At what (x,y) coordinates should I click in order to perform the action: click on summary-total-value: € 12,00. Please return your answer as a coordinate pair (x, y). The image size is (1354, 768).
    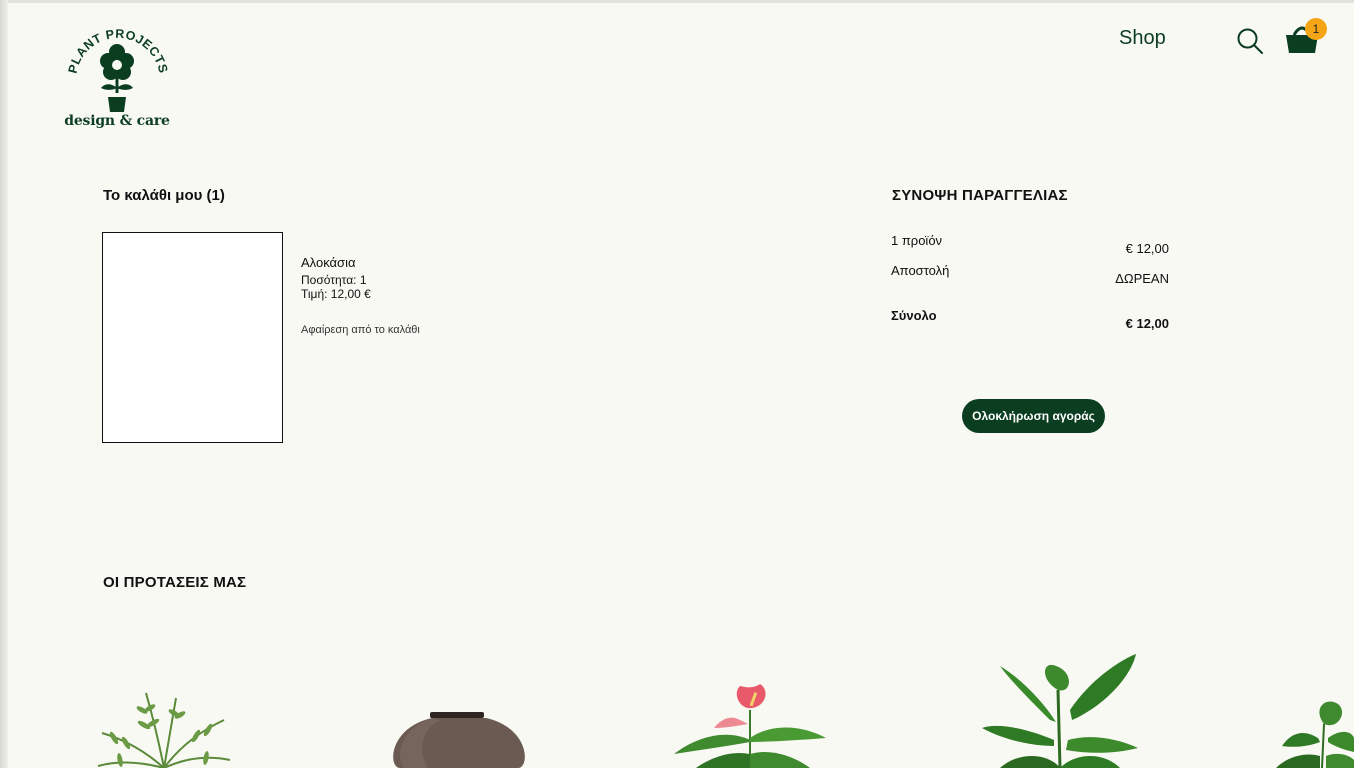
    Looking at the image, I should click on (1147, 323).